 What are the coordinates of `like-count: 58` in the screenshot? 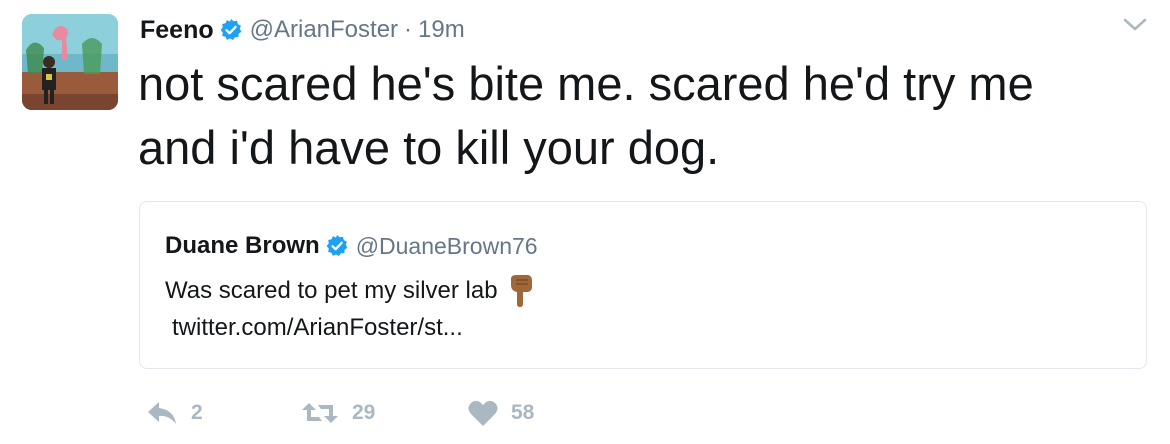 It's located at (523, 412).